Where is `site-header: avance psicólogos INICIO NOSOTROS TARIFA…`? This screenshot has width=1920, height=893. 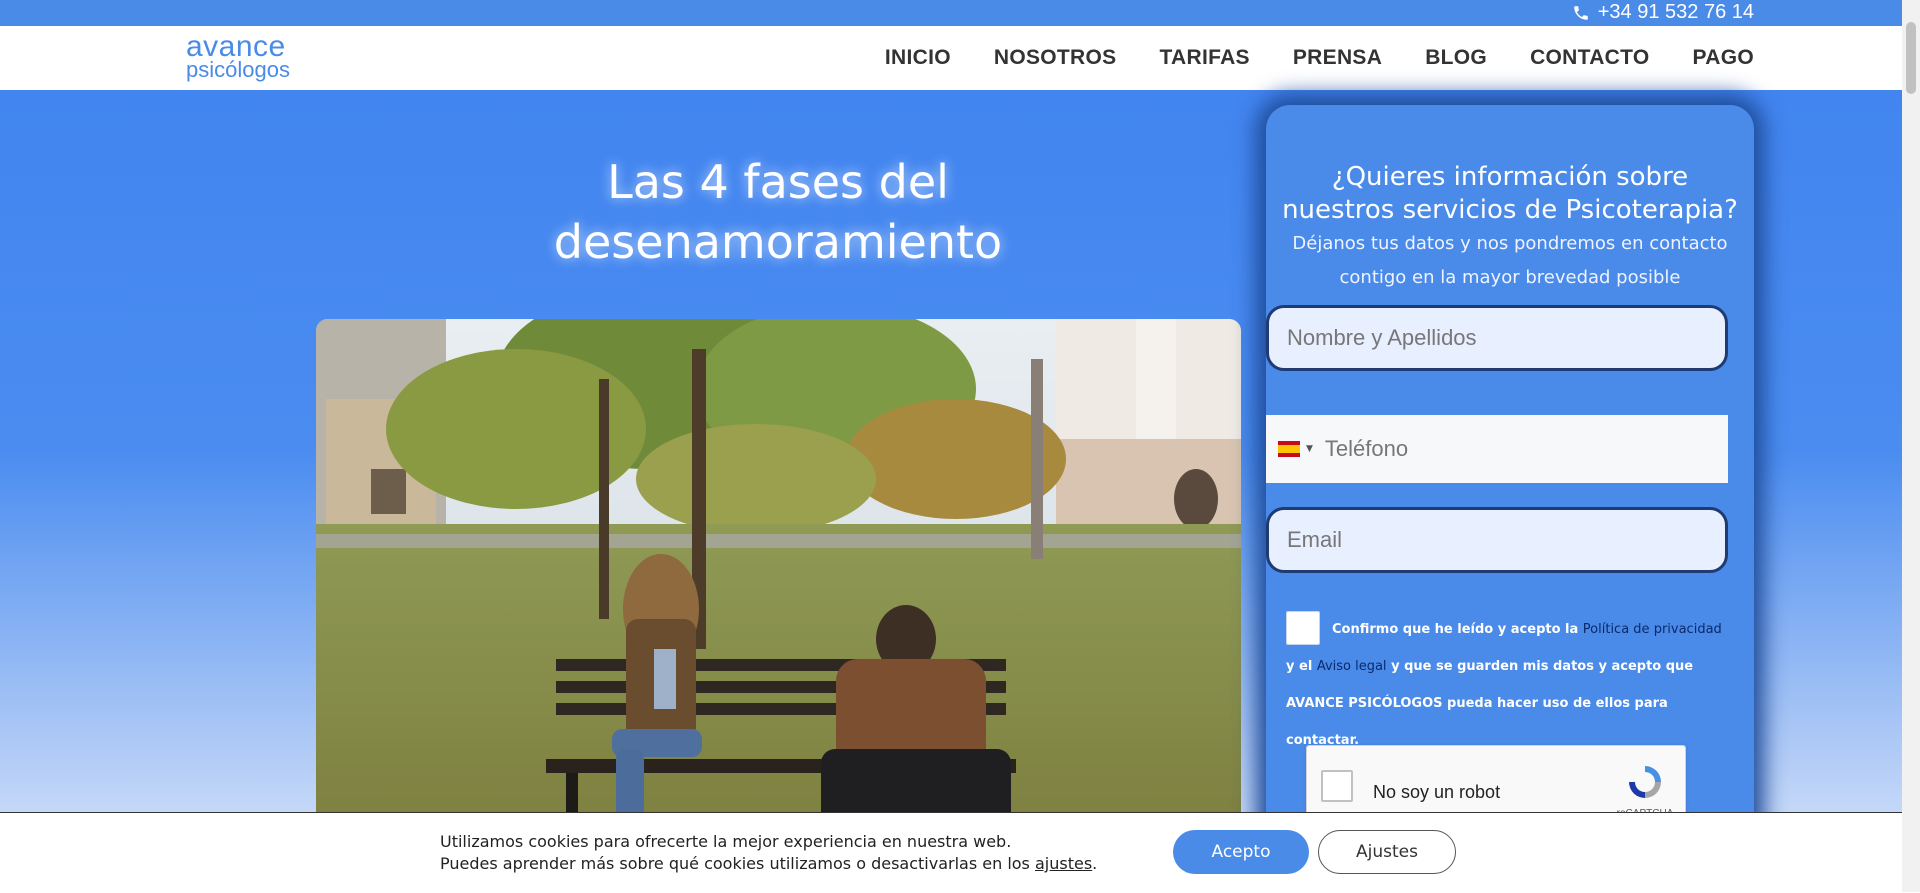
site-header: avance psicólogos INICIO NOSOTROS TARIFA… is located at coordinates (960, 58).